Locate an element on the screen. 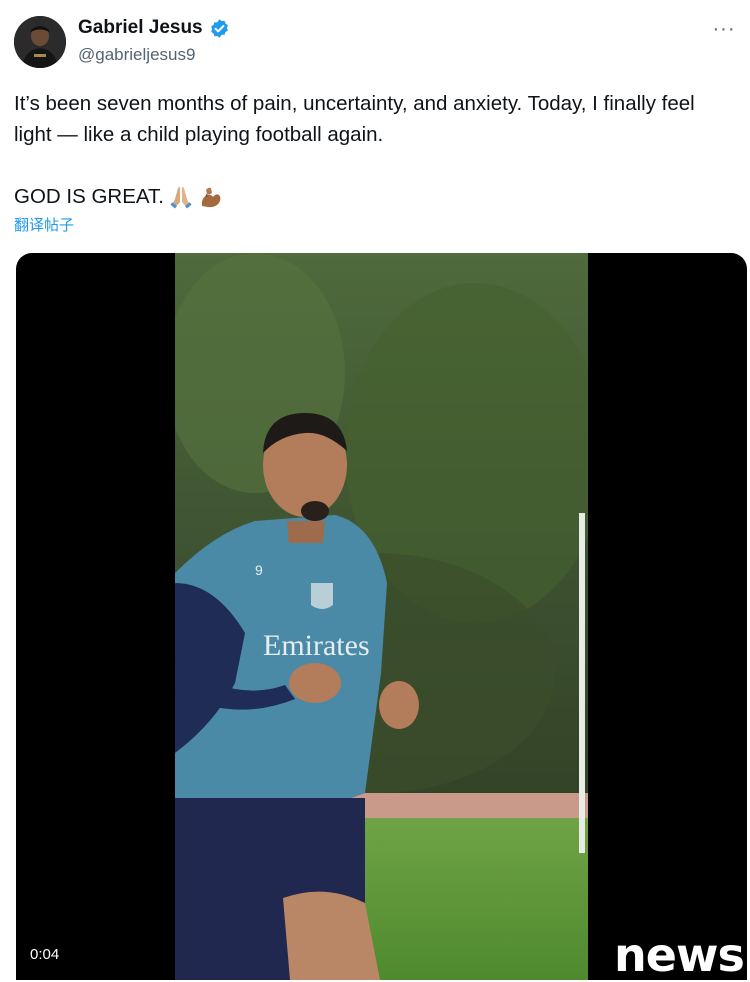 The width and height of the screenshot is (750, 982). news-watermark-logo: news is located at coordinates (679, 955).